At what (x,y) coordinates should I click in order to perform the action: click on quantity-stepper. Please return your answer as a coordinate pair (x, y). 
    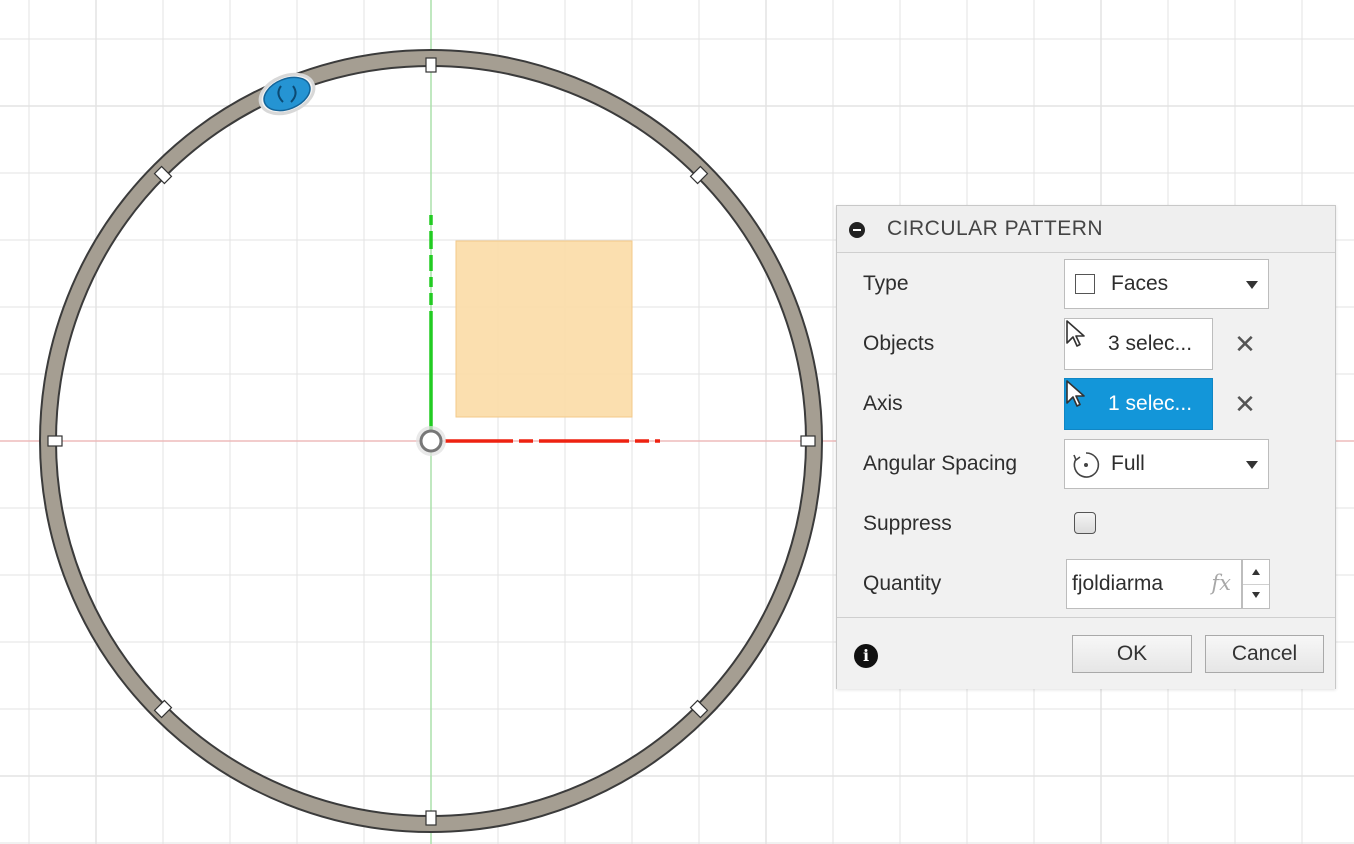
    Looking at the image, I should click on (1256, 584).